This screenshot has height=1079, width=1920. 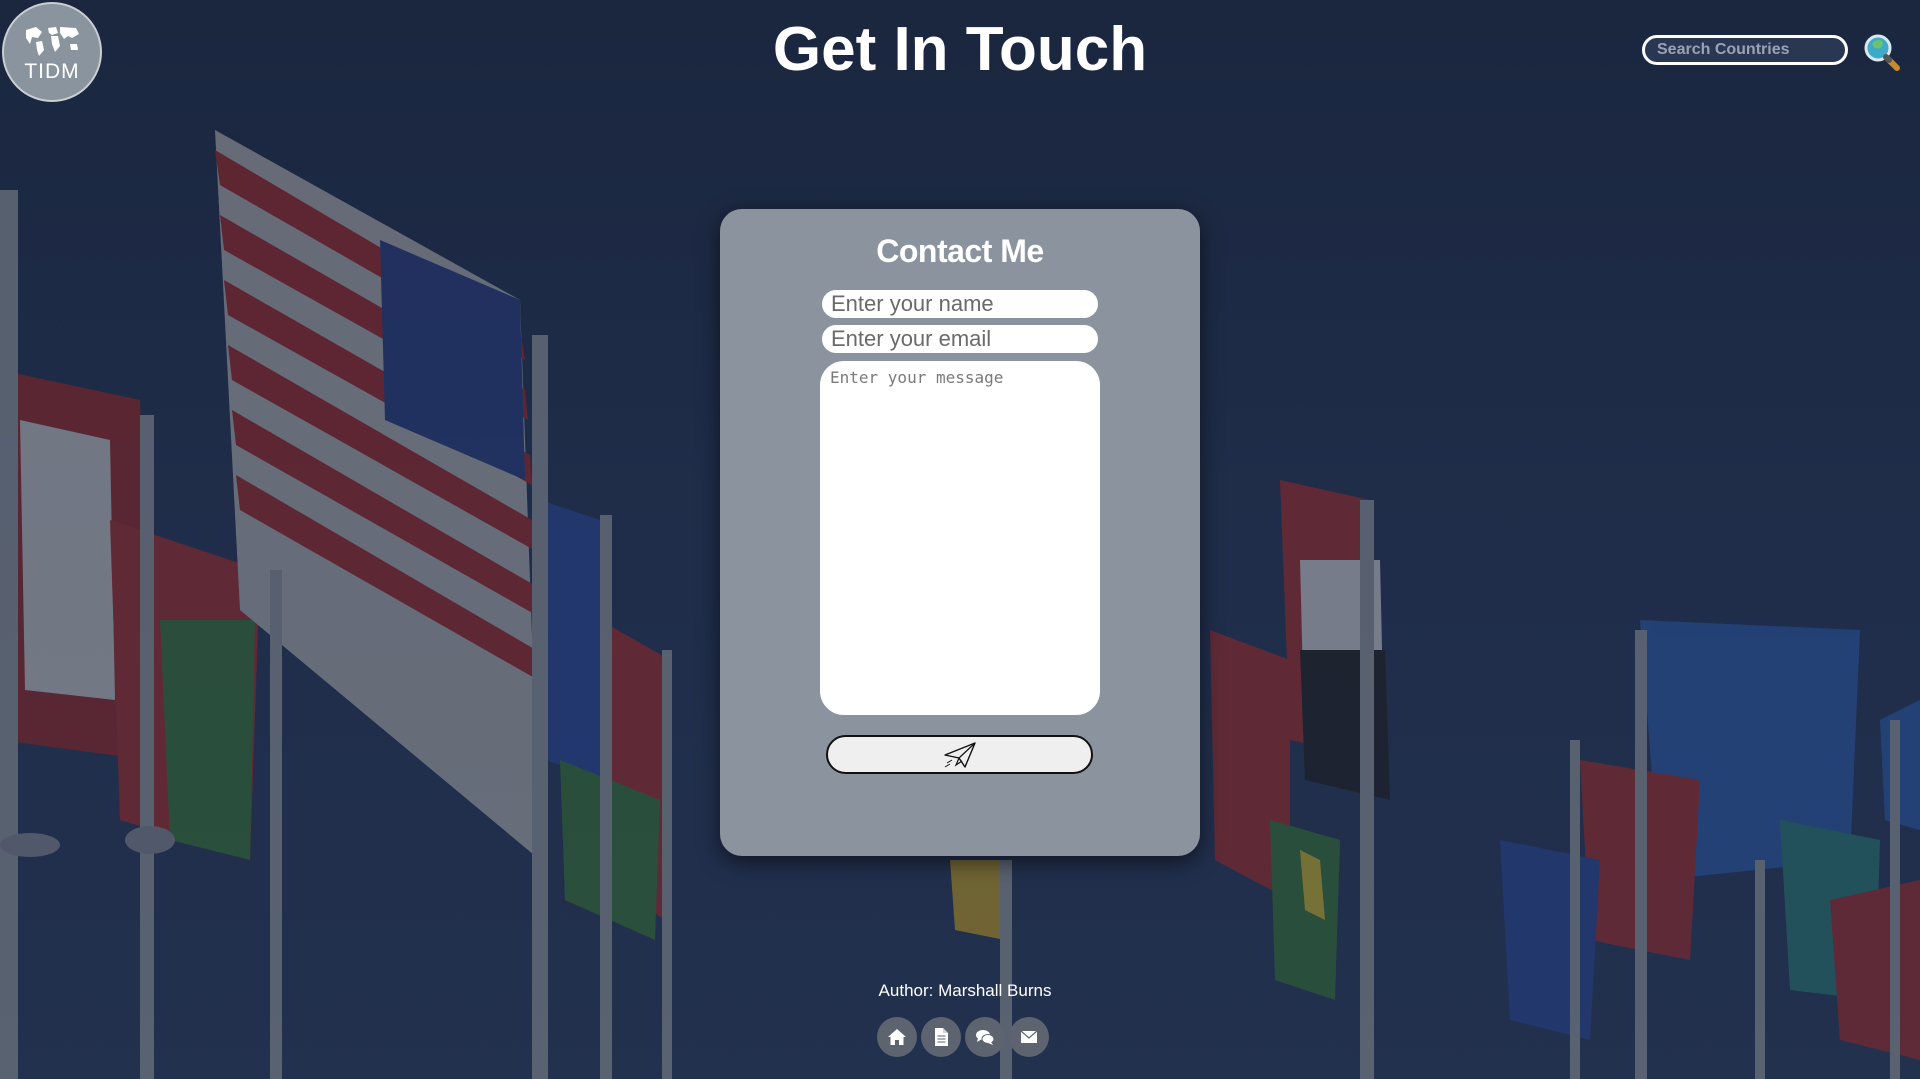 What do you see at coordinates (960, 538) in the screenshot?
I see `message-textarea` at bounding box center [960, 538].